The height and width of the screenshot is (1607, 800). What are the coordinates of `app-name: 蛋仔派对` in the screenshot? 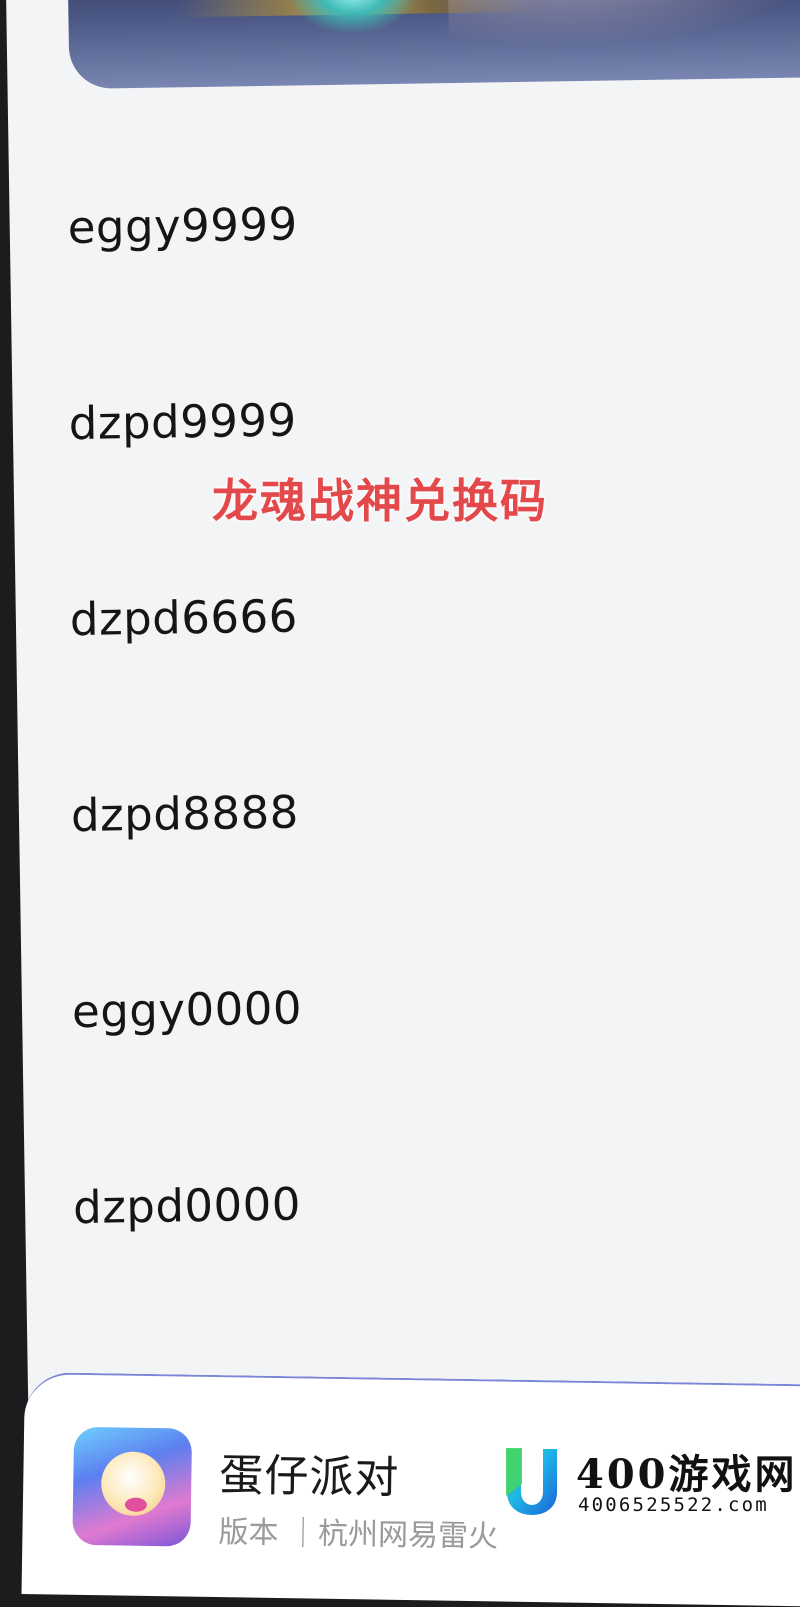 It's located at (309, 1472).